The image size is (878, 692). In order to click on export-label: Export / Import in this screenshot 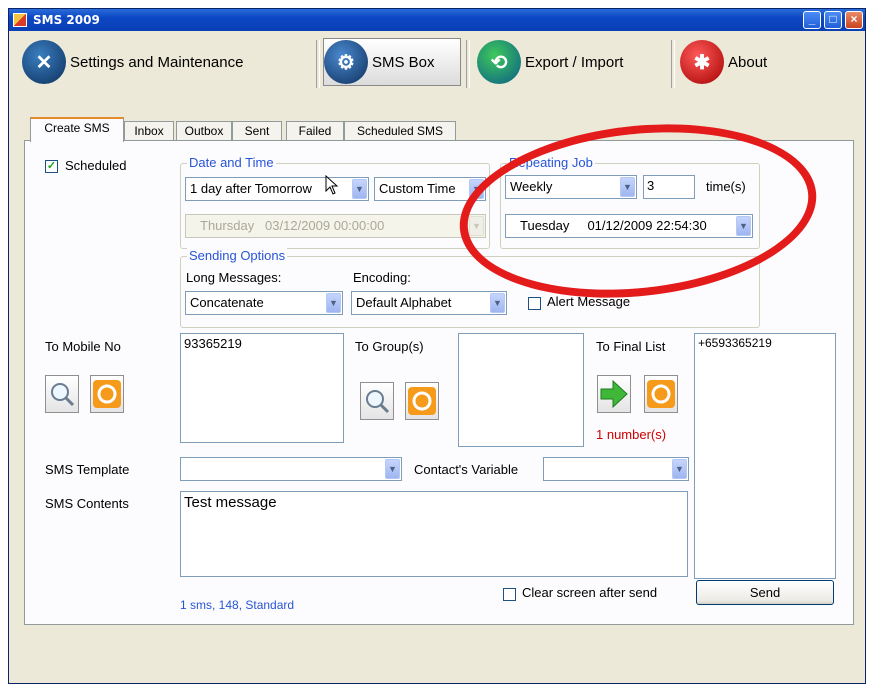, I will do `click(574, 62)`.